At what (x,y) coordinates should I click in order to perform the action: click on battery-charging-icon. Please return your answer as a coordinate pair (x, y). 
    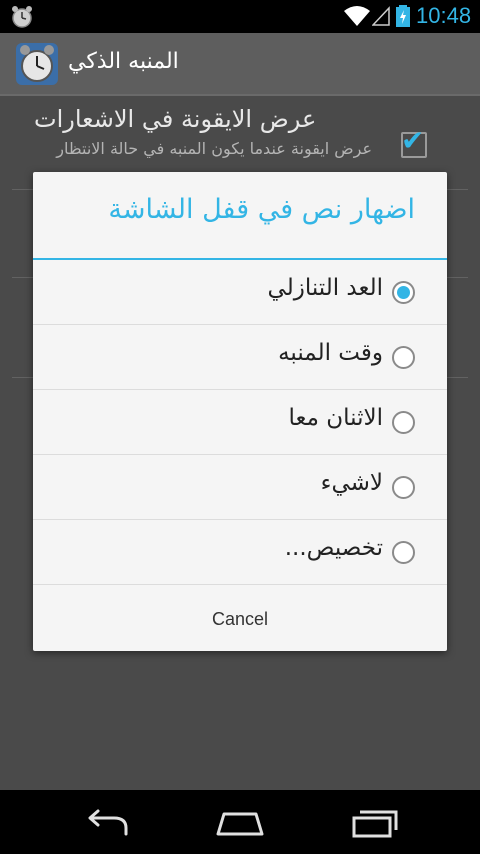
    Looking at the image, I should click on (403, 16).